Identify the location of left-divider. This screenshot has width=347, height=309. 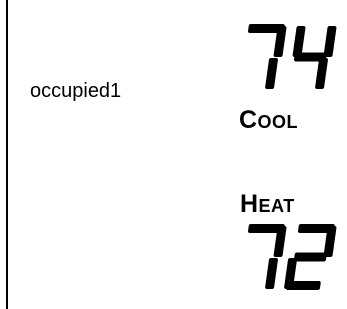
(7, 154).